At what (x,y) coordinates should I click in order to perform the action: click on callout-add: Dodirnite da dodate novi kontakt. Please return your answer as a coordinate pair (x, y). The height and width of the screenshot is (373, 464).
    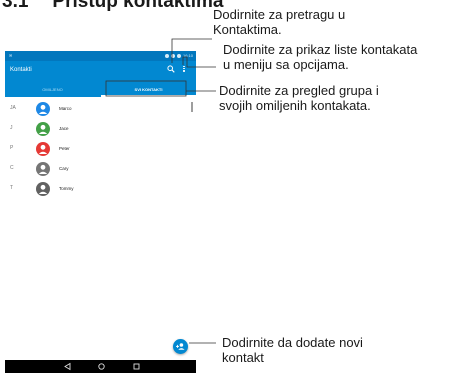
    Looking at the image, I should click on (292, 350).